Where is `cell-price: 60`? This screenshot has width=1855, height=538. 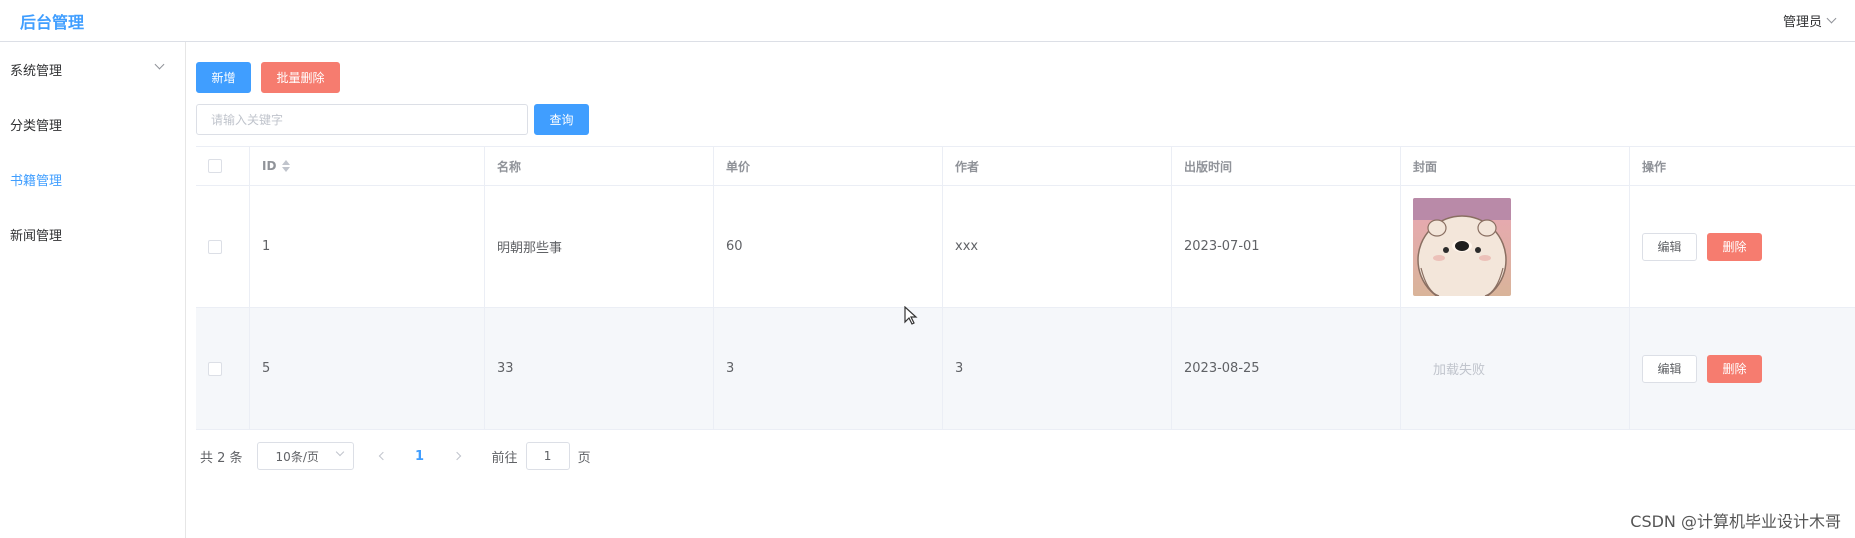 cell-price: 60 is located at coordinates (828, 246).